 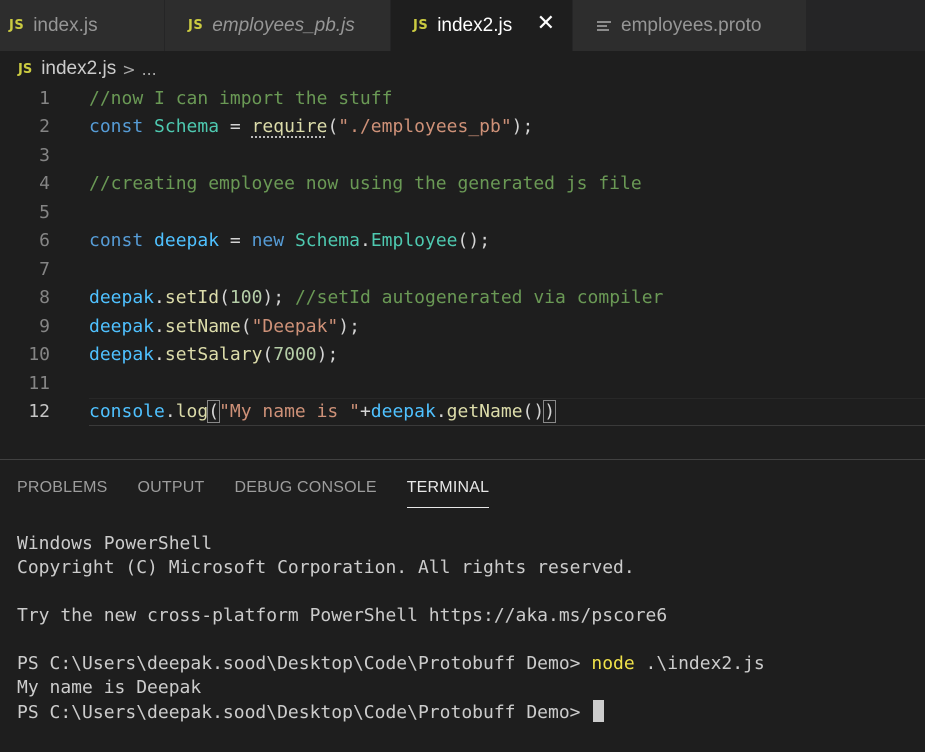 What do you see at coordinates (39, 411) in the screenshot?
I see `line-number: 12` at bounding box center [39, 411].